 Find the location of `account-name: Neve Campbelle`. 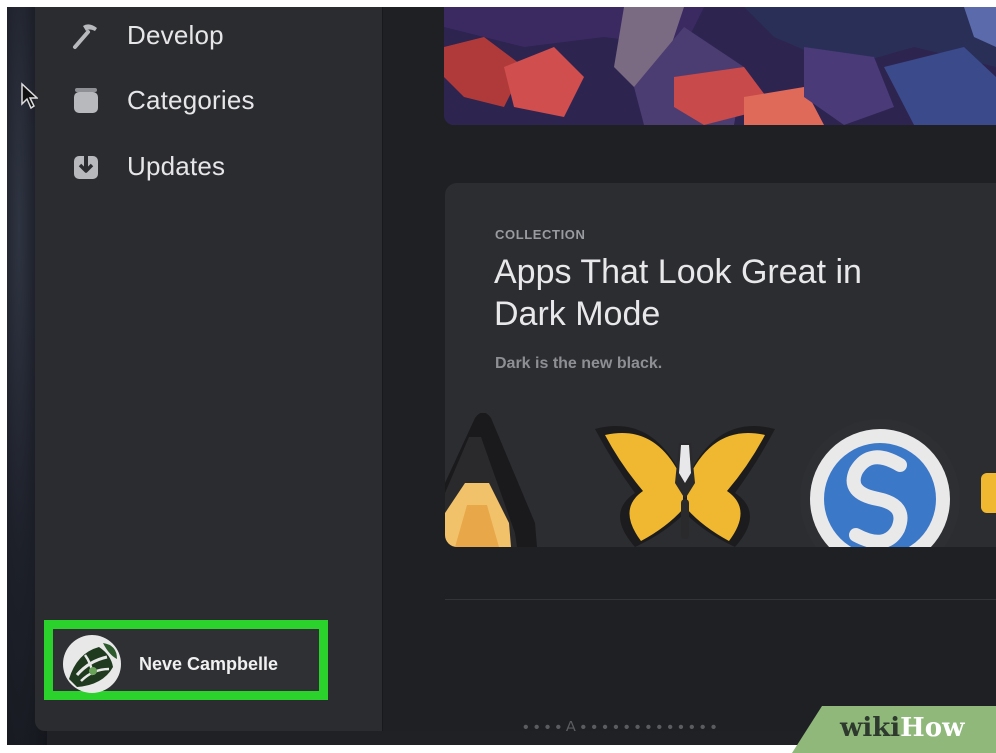

account-name: Neve Campbelle is located at coordinates (209, 663).